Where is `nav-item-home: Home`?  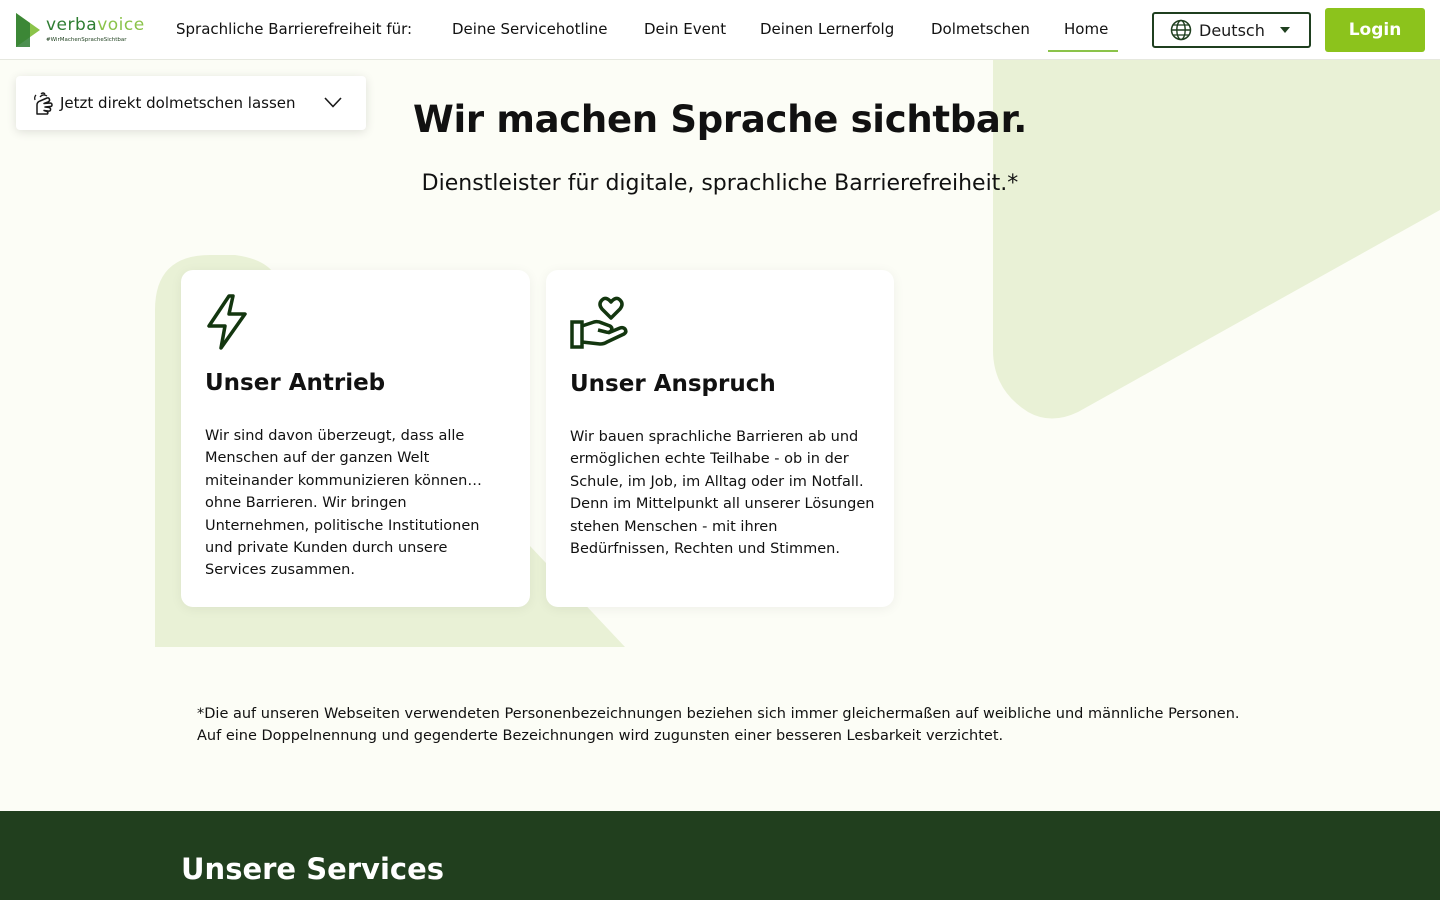 nav-item-home: Home is located at coordinates (1083, 36).